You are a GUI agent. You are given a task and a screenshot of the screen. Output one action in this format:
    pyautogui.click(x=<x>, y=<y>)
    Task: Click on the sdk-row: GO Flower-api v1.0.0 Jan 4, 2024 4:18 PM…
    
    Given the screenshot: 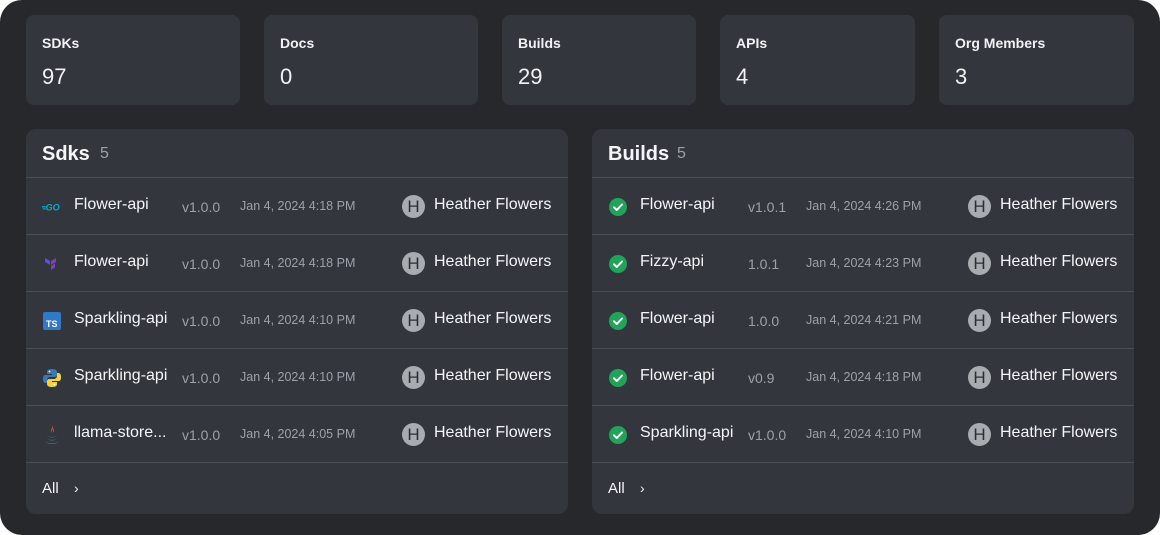 What is the action you would take?
    pyautogui.click(x=297, y=206)
    